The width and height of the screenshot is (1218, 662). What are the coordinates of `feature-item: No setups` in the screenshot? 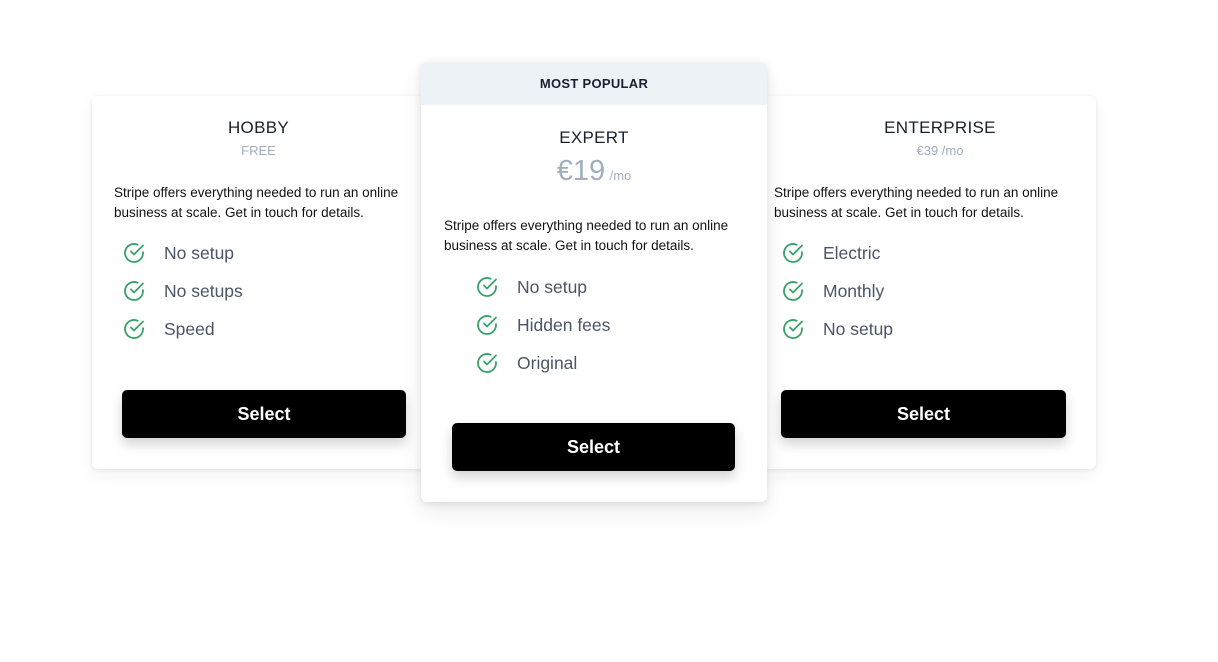 It's located at (182, 291).